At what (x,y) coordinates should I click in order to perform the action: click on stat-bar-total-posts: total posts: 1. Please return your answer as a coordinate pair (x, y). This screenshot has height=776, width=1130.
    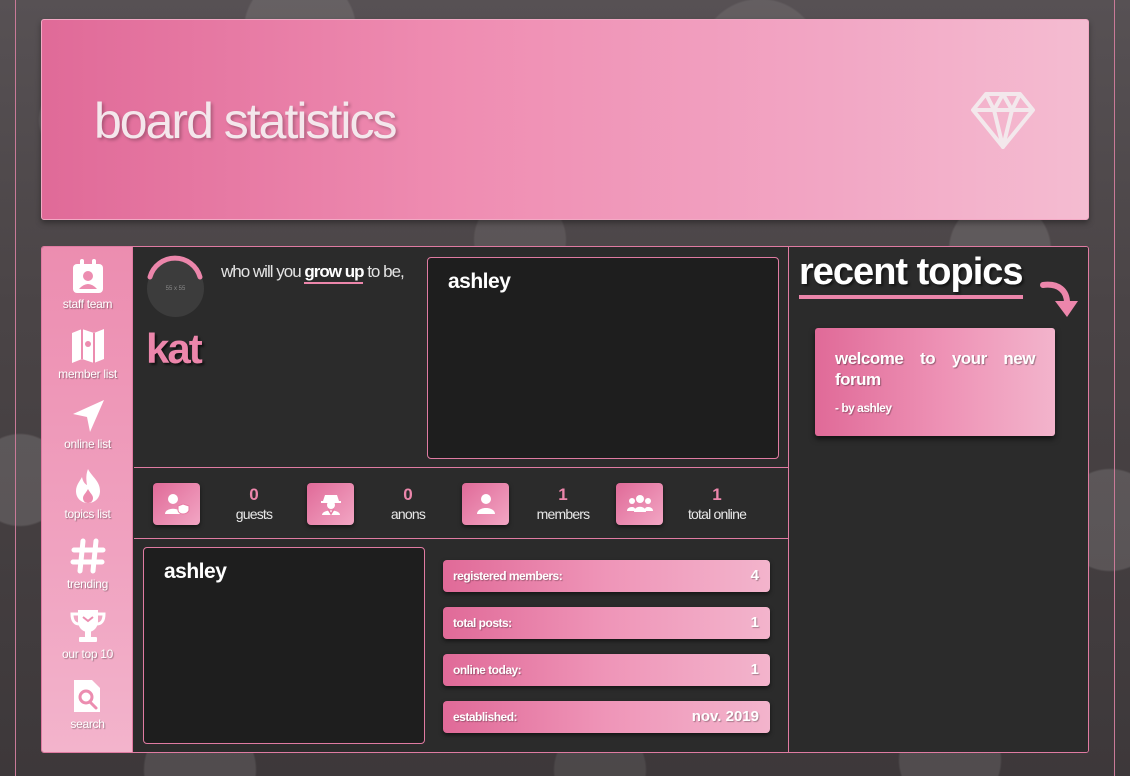
    Looking at the image, I should click on (606, 623).